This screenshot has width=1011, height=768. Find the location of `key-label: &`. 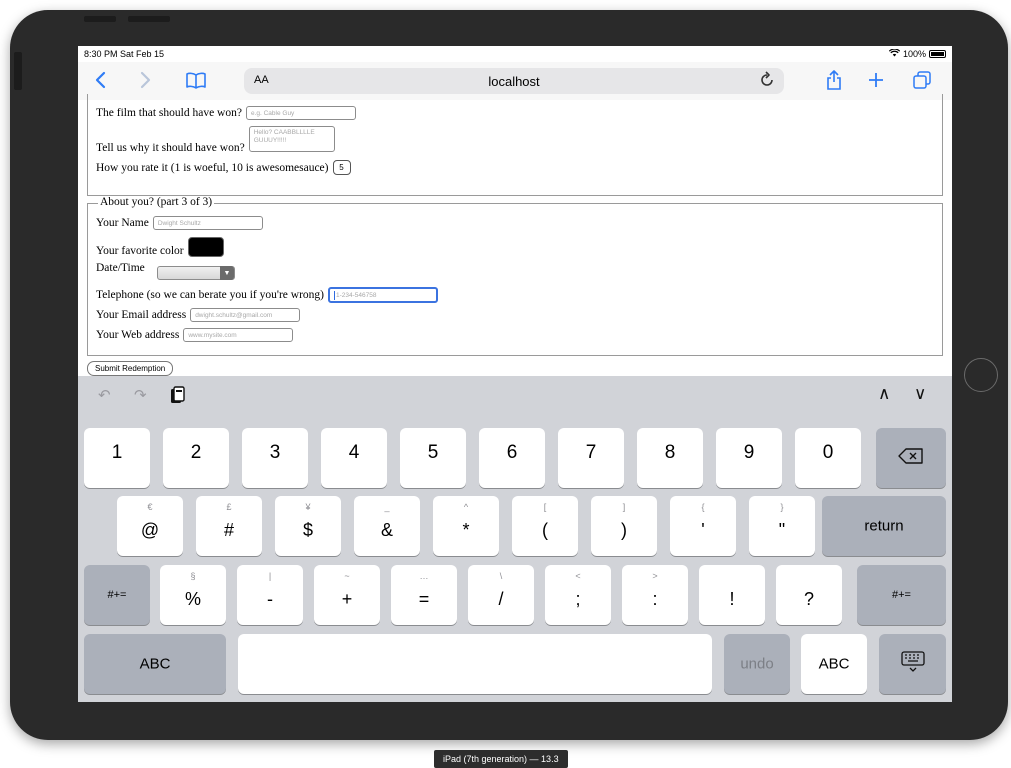

key-label: & is located at coordinates (386, 530).